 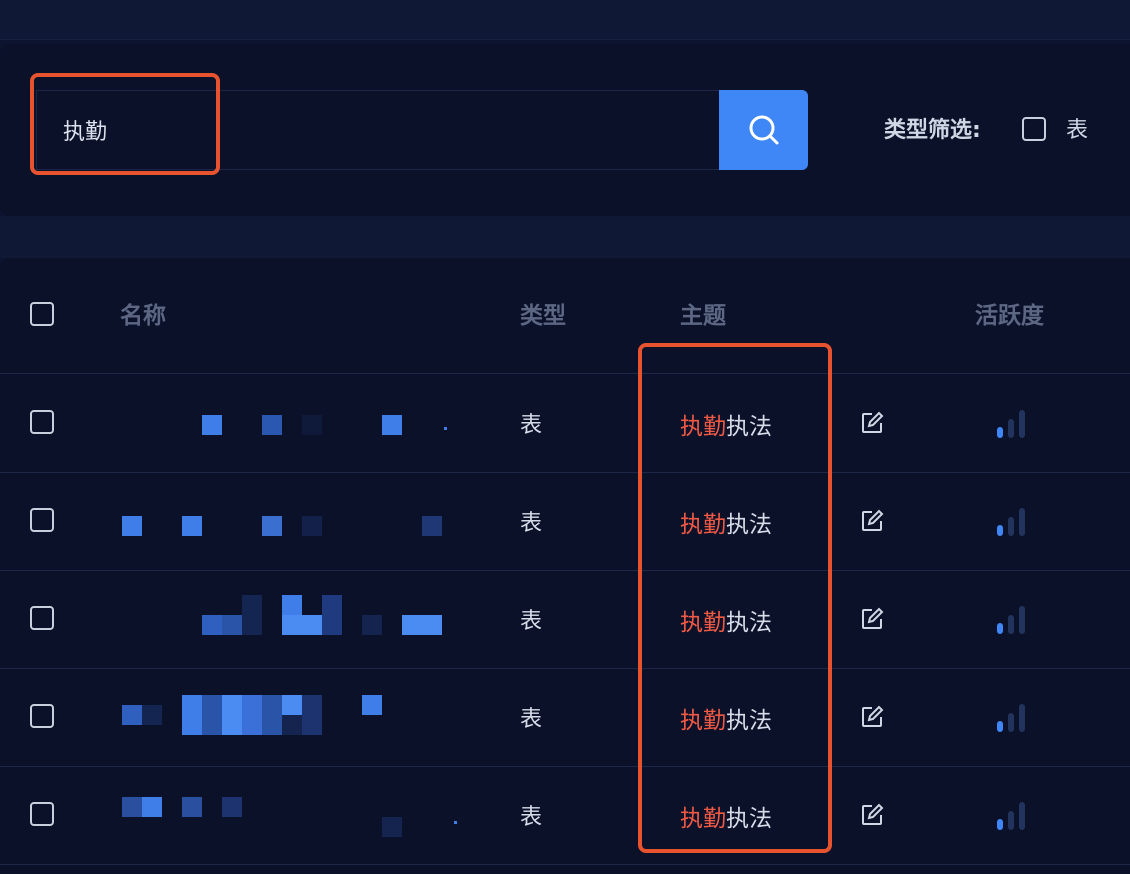 I want to click on select-all-checkbox, so click(x=42, y=314).